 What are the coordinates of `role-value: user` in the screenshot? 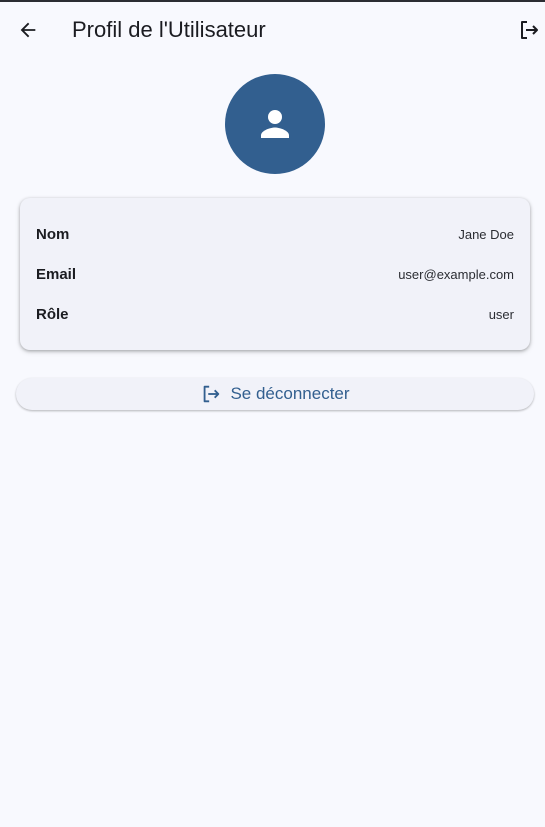 It's located at (501, 314).